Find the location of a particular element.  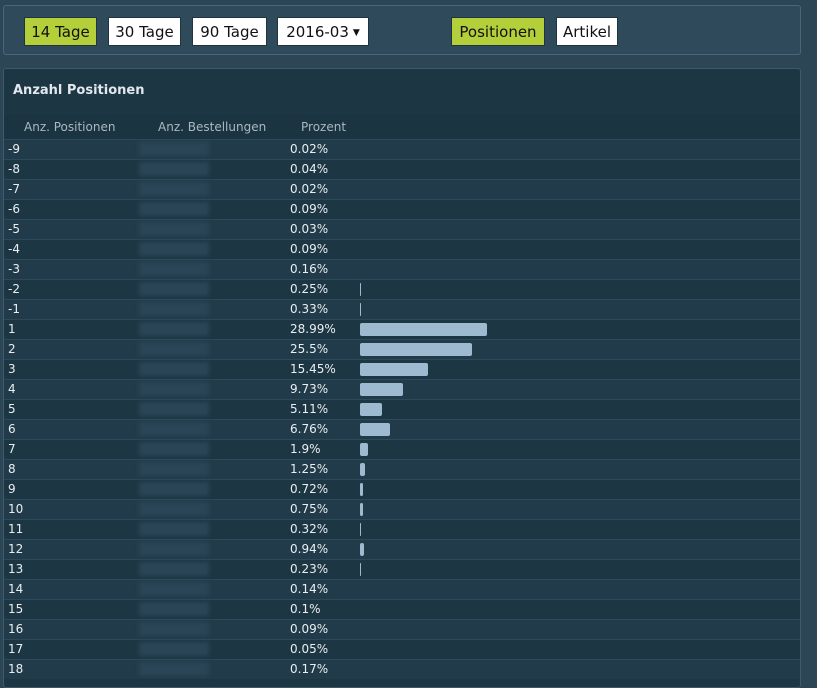

percent-cell: 0.75% is located at coordinates (309, 509).